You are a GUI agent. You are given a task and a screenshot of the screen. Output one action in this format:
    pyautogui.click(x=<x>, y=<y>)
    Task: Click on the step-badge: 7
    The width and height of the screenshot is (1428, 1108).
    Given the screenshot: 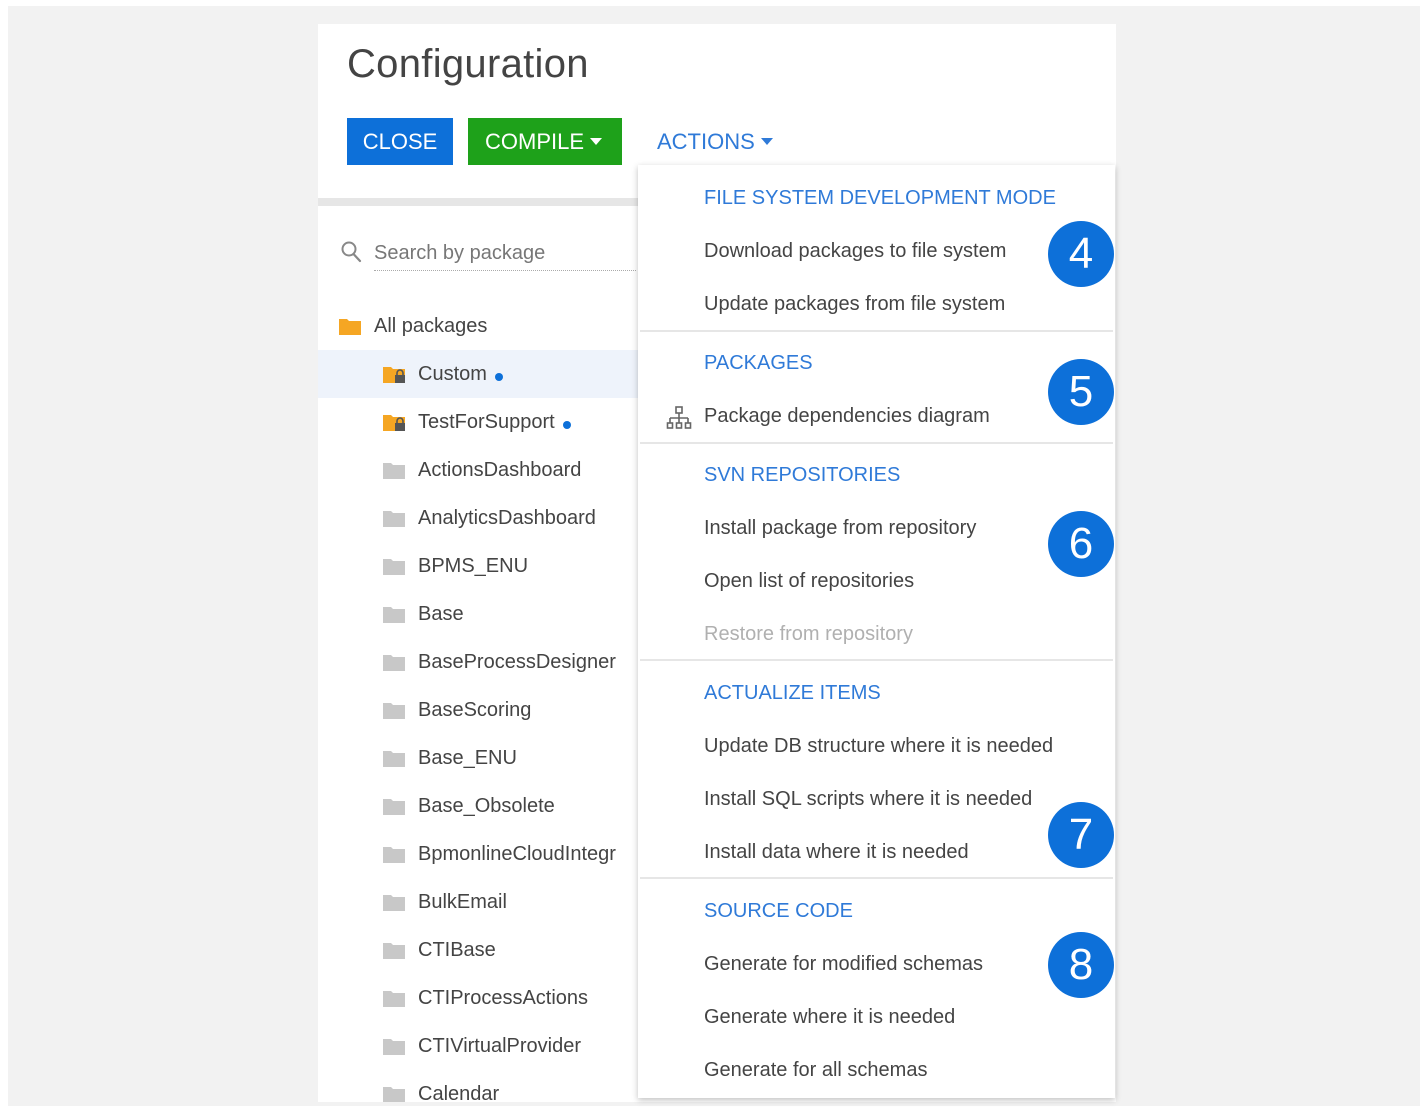 What is the action you would take?
    pyautogui.click(x=1081, y=835)
    